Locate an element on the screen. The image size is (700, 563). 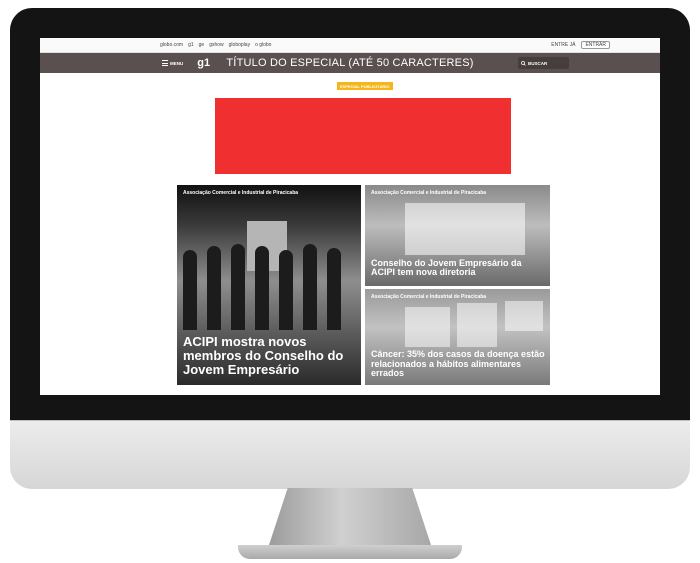
link-gshow: gshow is located at coordinates (216, 45).